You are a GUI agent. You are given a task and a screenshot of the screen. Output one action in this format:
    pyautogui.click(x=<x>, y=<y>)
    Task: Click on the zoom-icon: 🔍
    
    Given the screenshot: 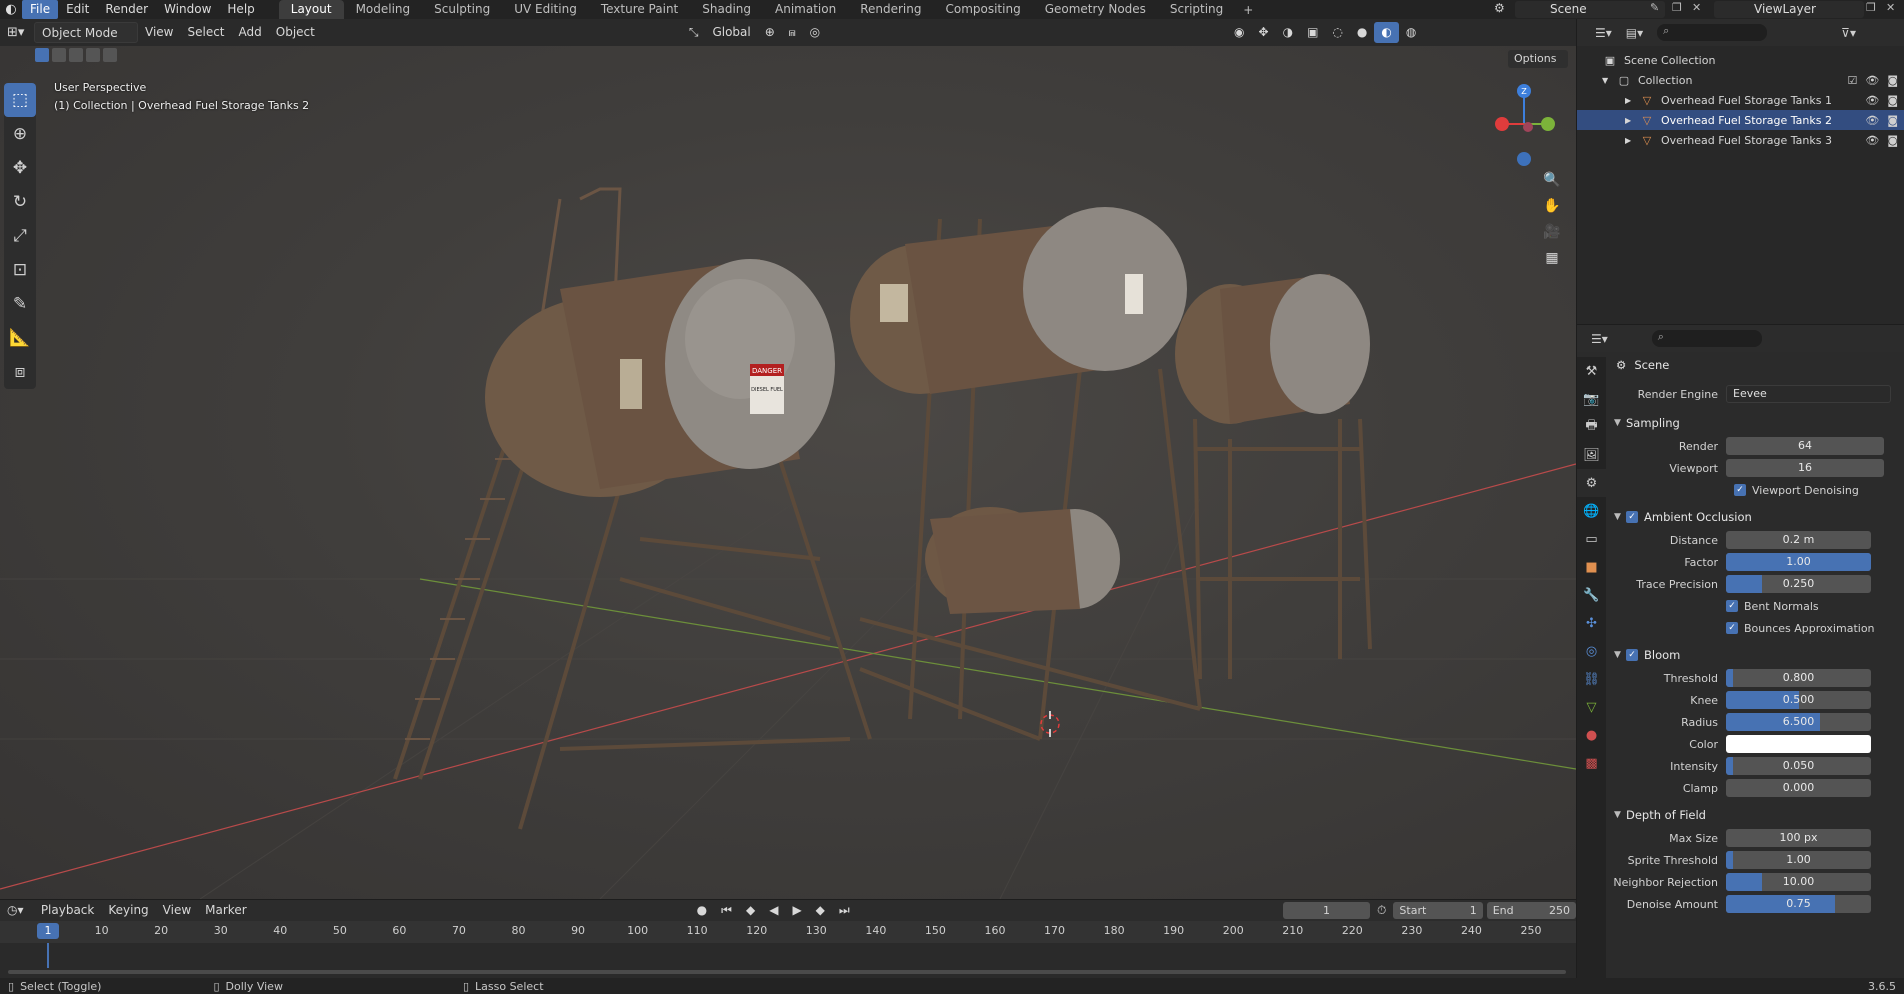 What is the action you would take?
    pyautogui.click(x=1552, y=180)
    